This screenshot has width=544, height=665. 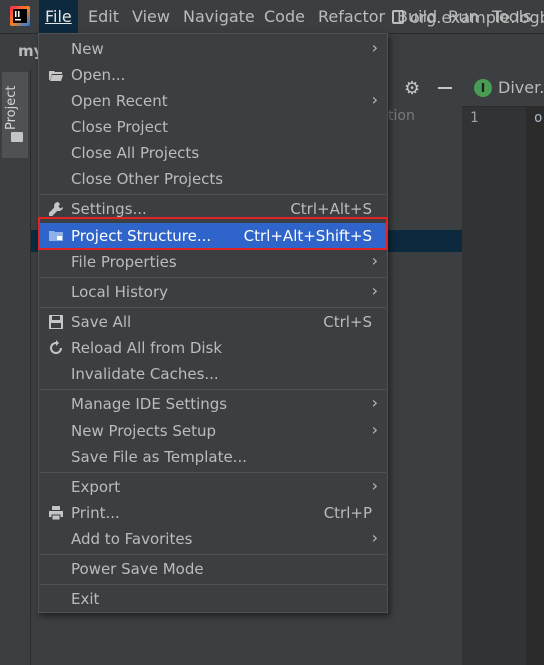 I want to click on menu-navigate: Navigate, so click(x=219, y=16).